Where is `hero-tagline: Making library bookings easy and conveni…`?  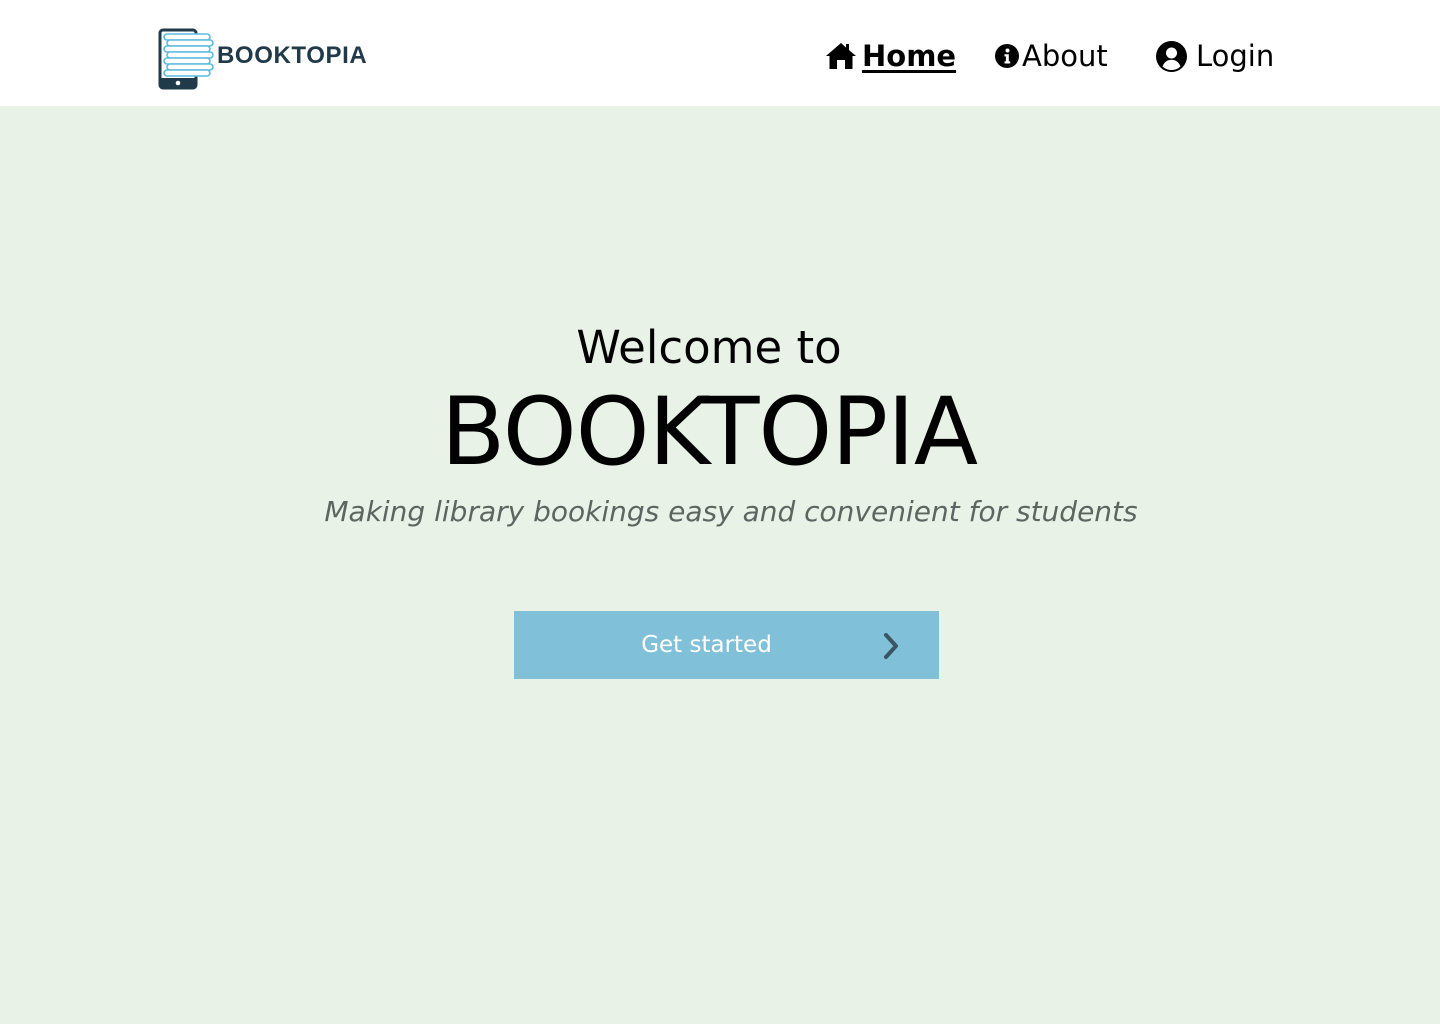
hero-tagline: Making library bookings easy and conveni… is located at coordinates (731, 511).